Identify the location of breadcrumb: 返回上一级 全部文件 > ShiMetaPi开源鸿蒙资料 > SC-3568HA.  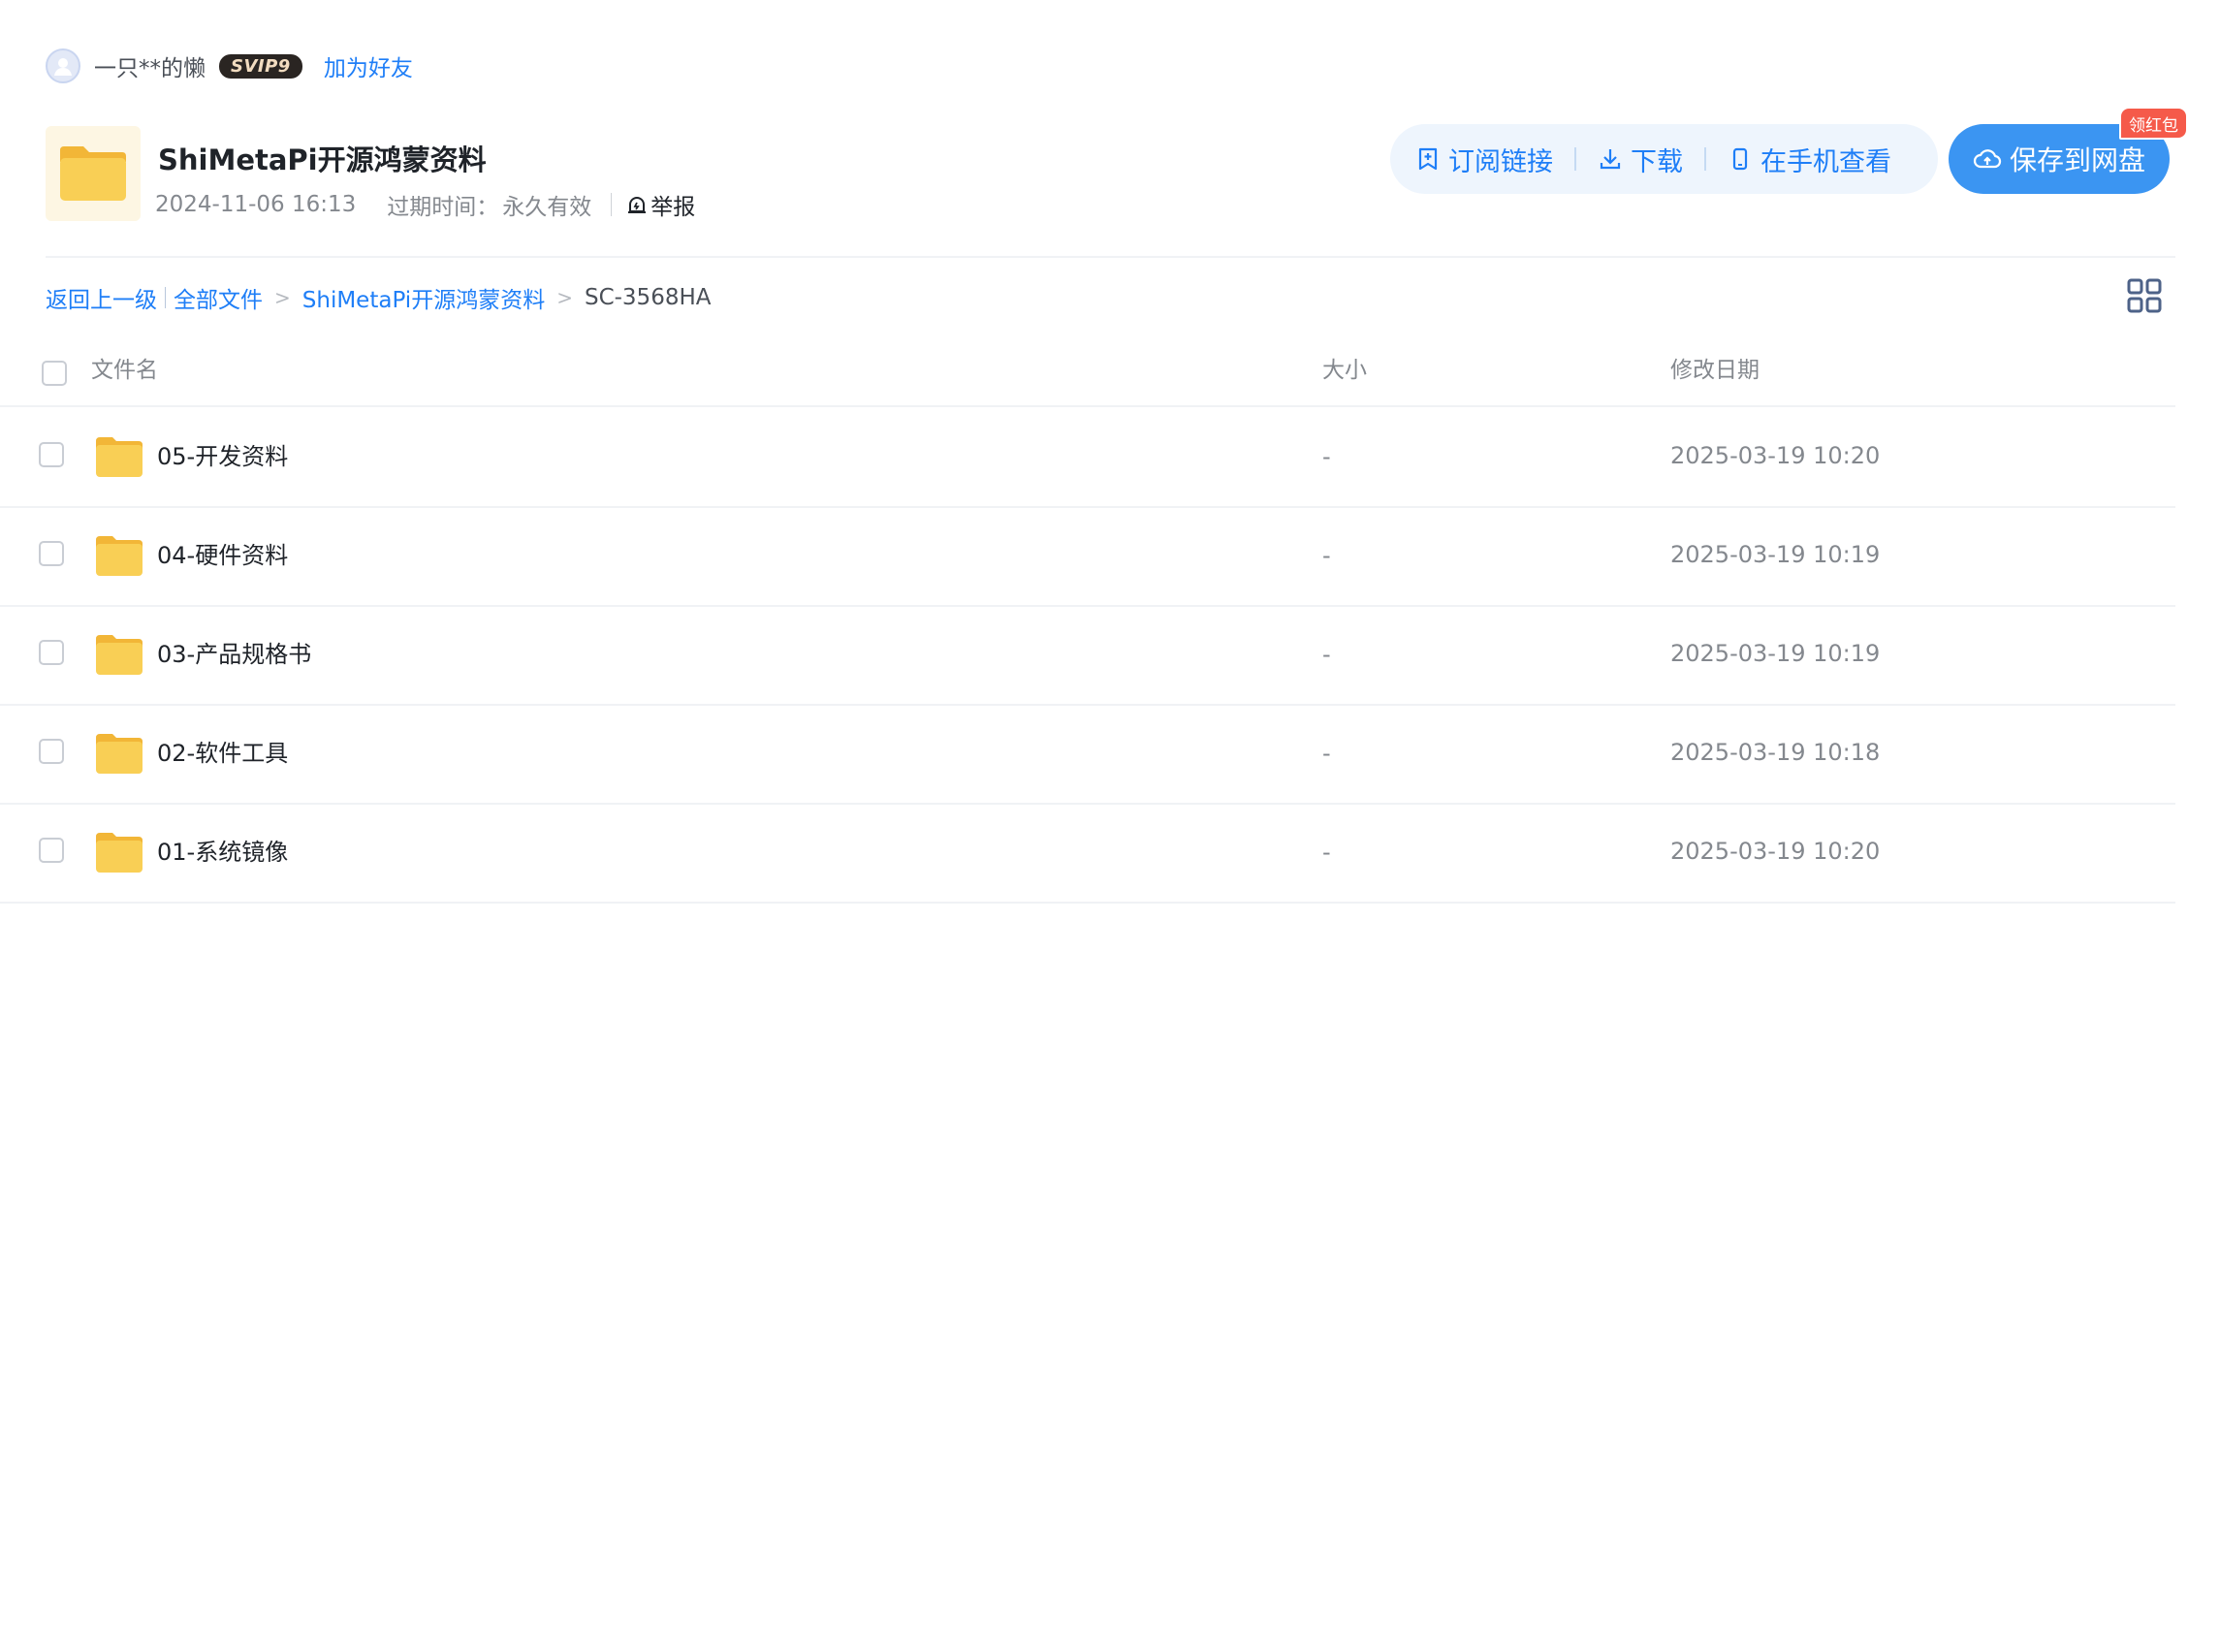
(379, 298).